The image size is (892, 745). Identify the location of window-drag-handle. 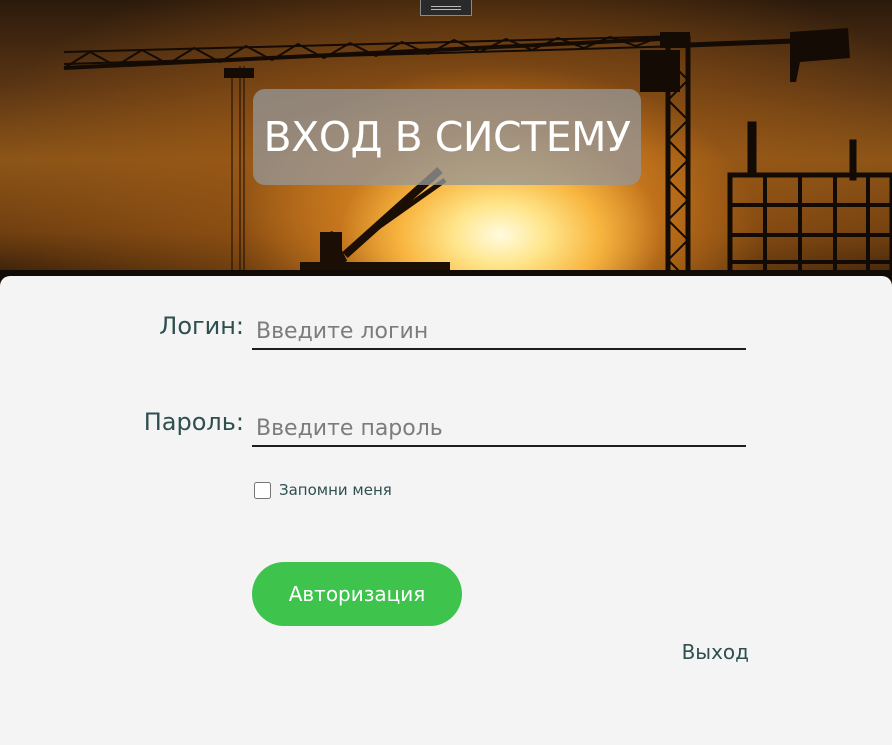
(446, 8).